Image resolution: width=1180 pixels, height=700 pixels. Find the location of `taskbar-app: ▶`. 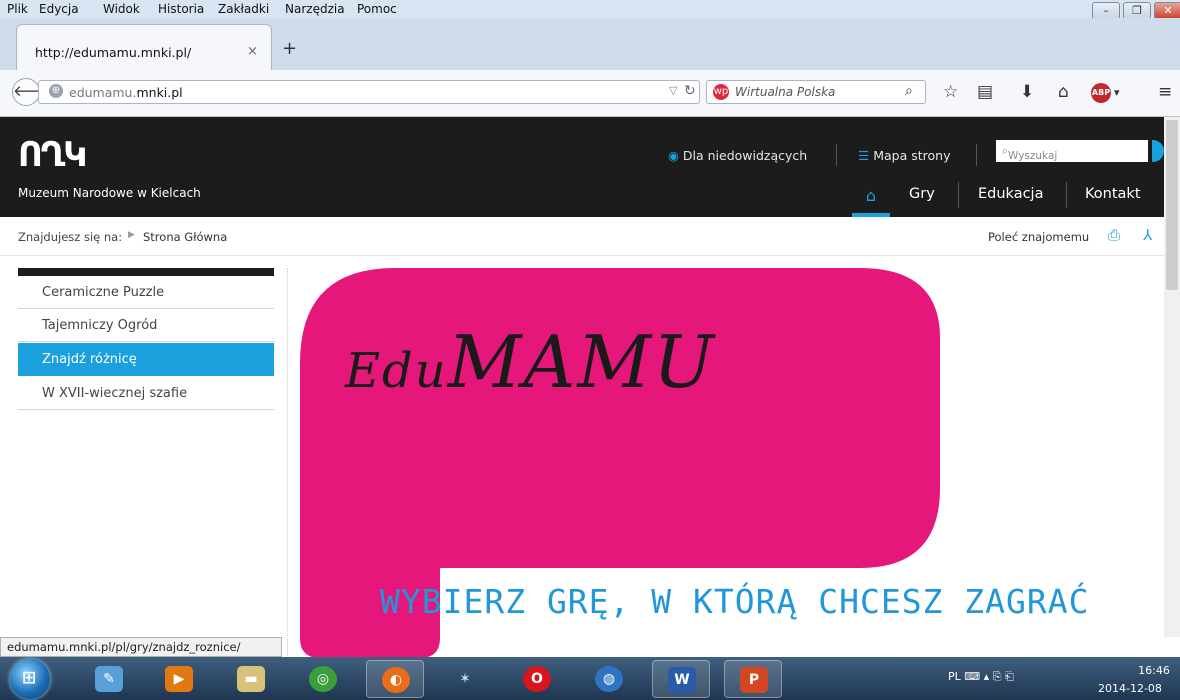

taskbar-app: ▶ is located at coordinates (179, 679).